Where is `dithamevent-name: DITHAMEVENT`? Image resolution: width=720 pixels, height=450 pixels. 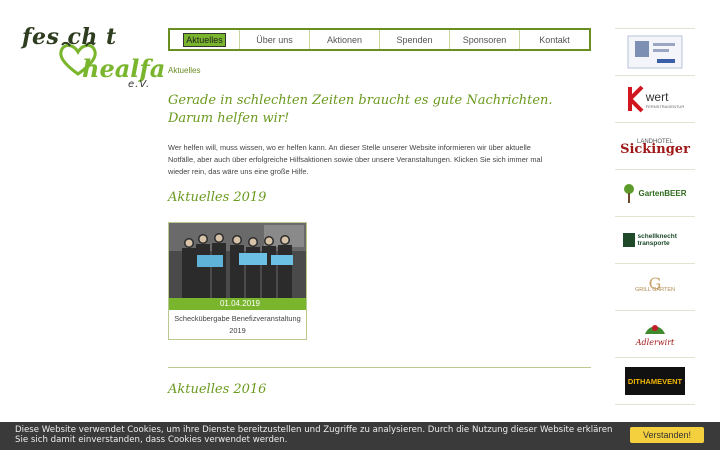 dithamevent-name: DITHAMEVENT is located at coordinates (655, 381).